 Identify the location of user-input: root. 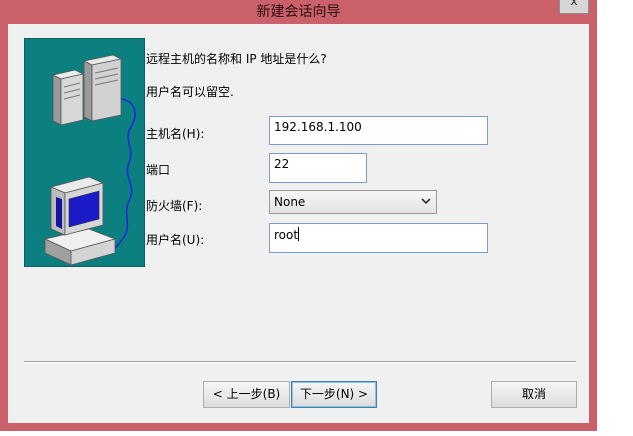
(378, 238).